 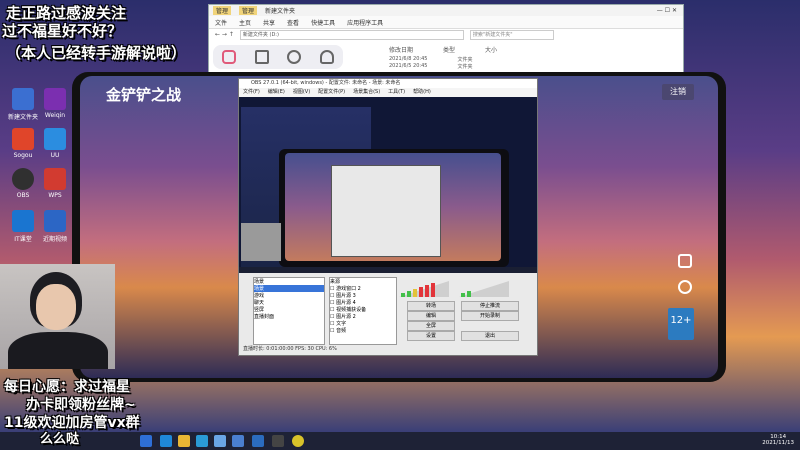 What do you see at coordinates (363, 330) in the screenshot?
I see `source-item: ☐ 音频` at bounding box center [363, 330].